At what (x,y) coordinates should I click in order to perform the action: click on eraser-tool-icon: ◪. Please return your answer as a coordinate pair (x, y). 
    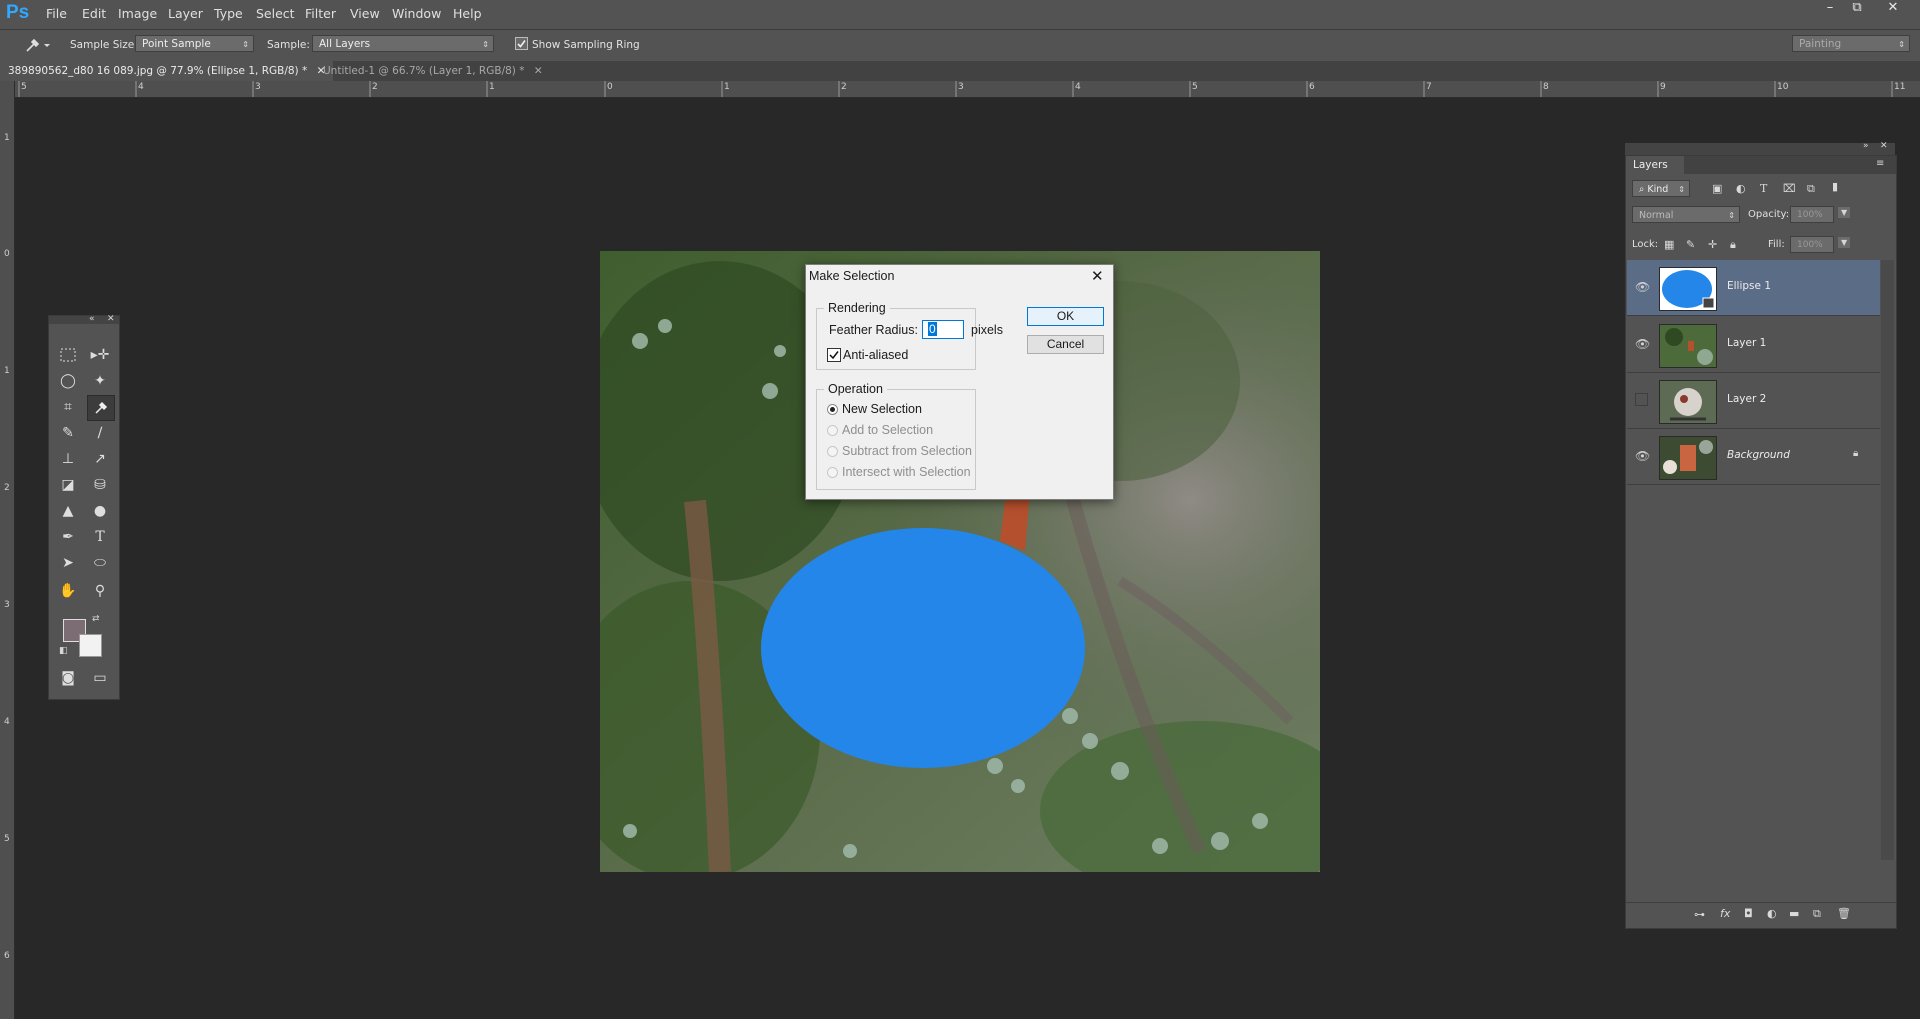
    Looking at the image, I should click on (68, 485).